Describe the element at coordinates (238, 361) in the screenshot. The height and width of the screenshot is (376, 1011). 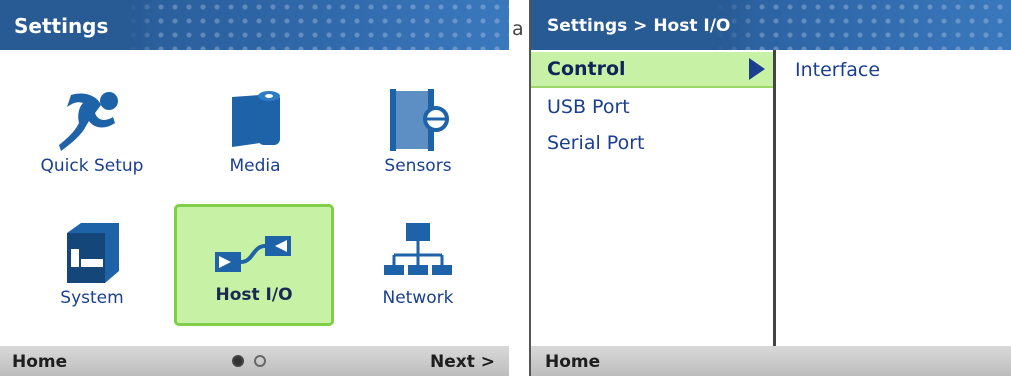
I see `page-dot-active` at that location.